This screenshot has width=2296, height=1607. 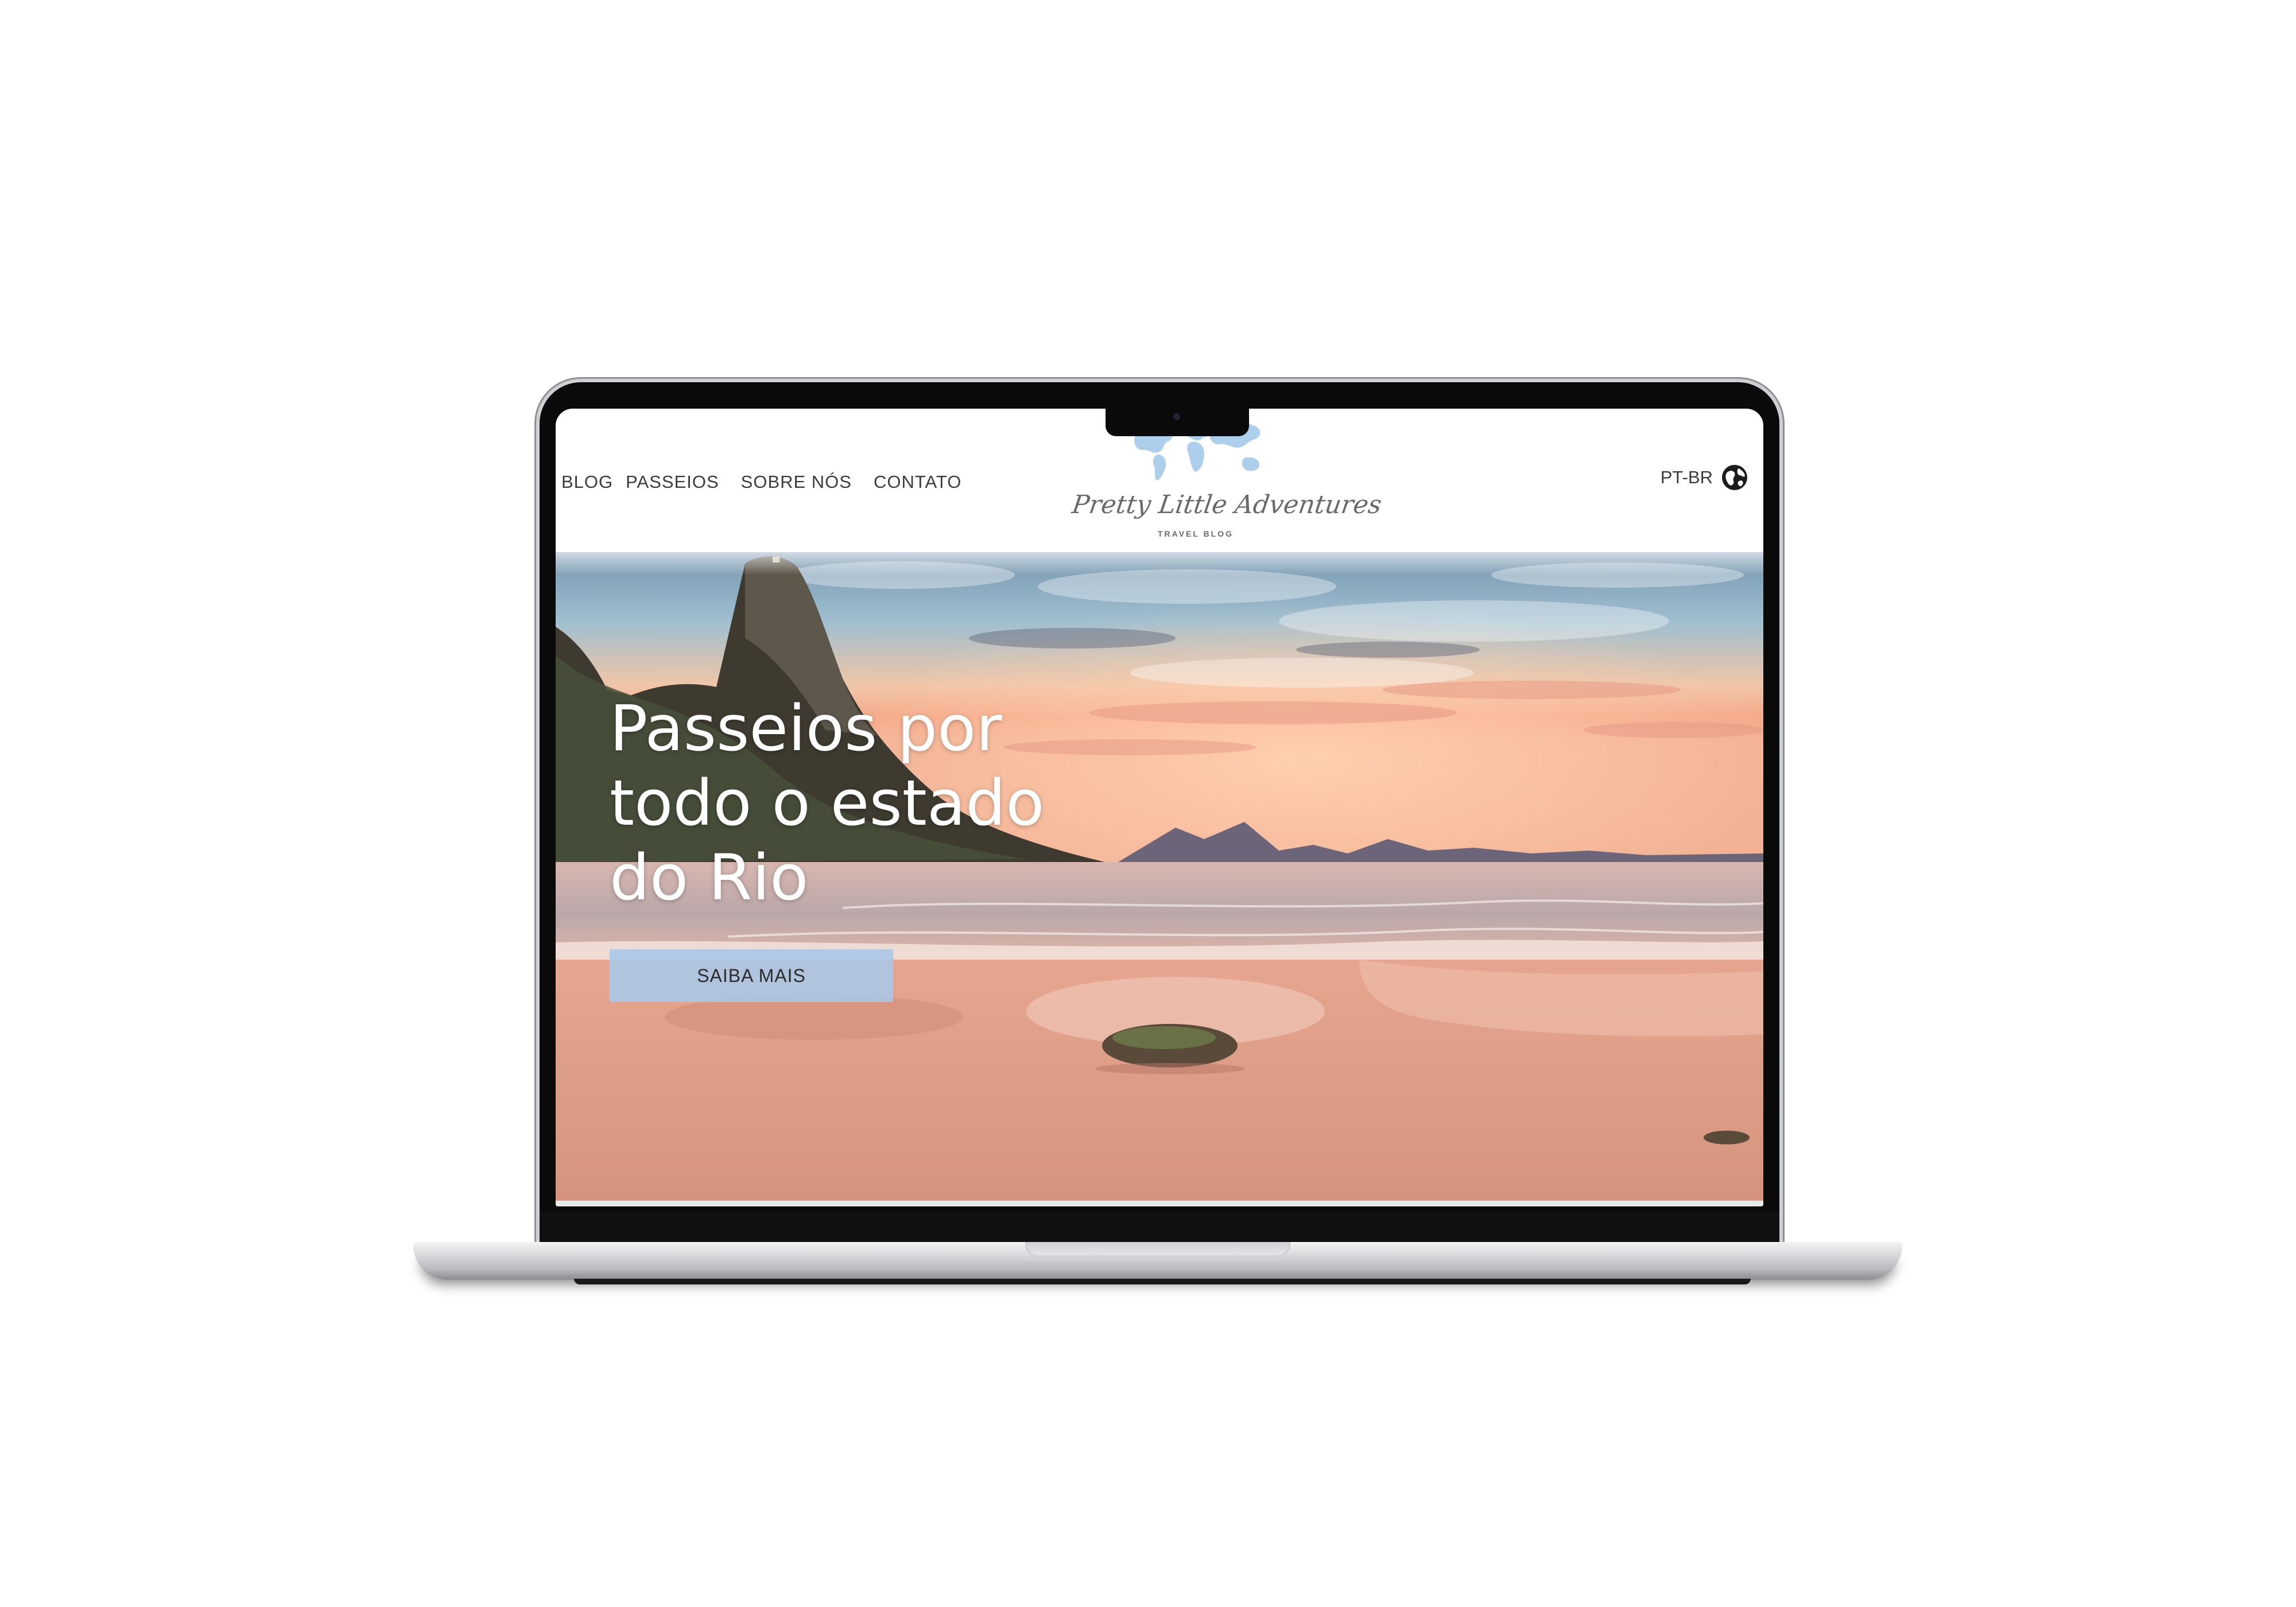 I want to click on camera-notch, so click(x=1177, y=422).